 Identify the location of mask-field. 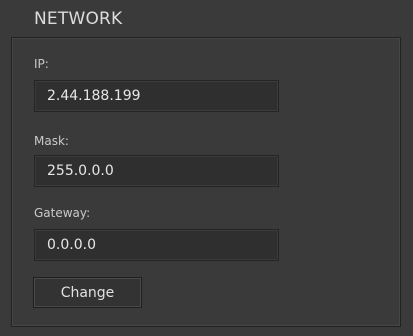
(156, 171).